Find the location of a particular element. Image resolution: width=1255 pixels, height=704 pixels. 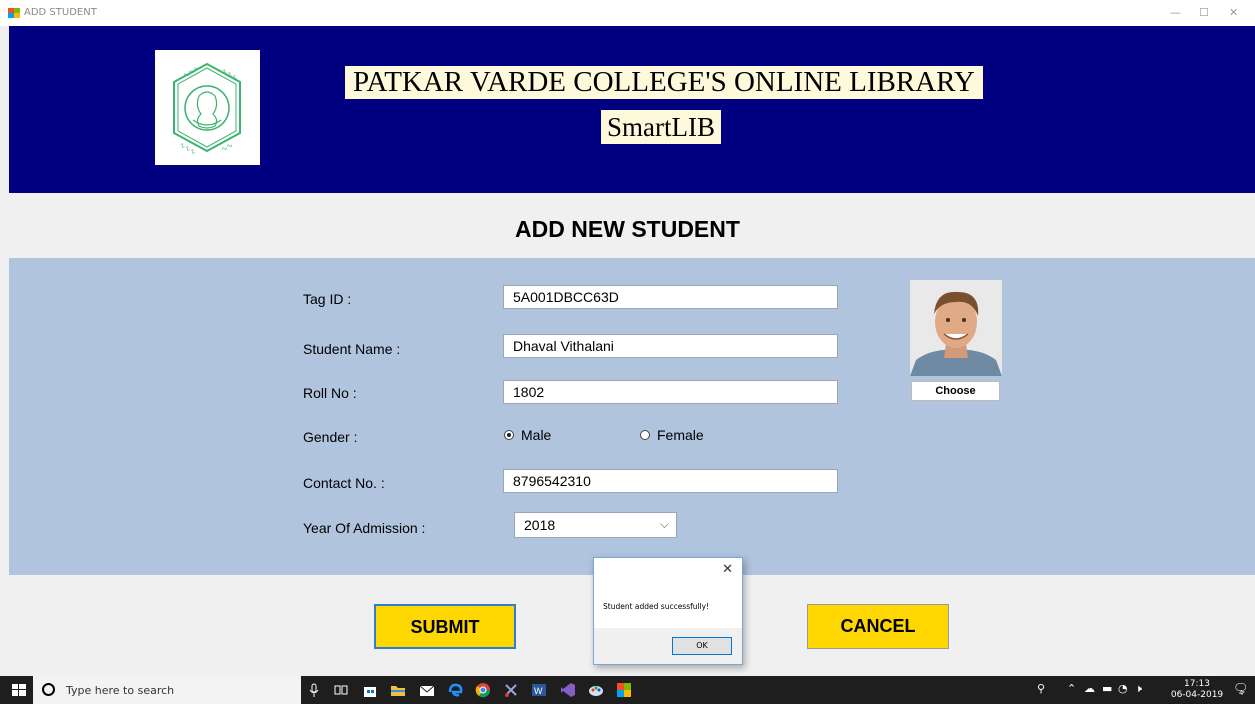

gender-female-radio: Female is located at coordinates (672, 435).